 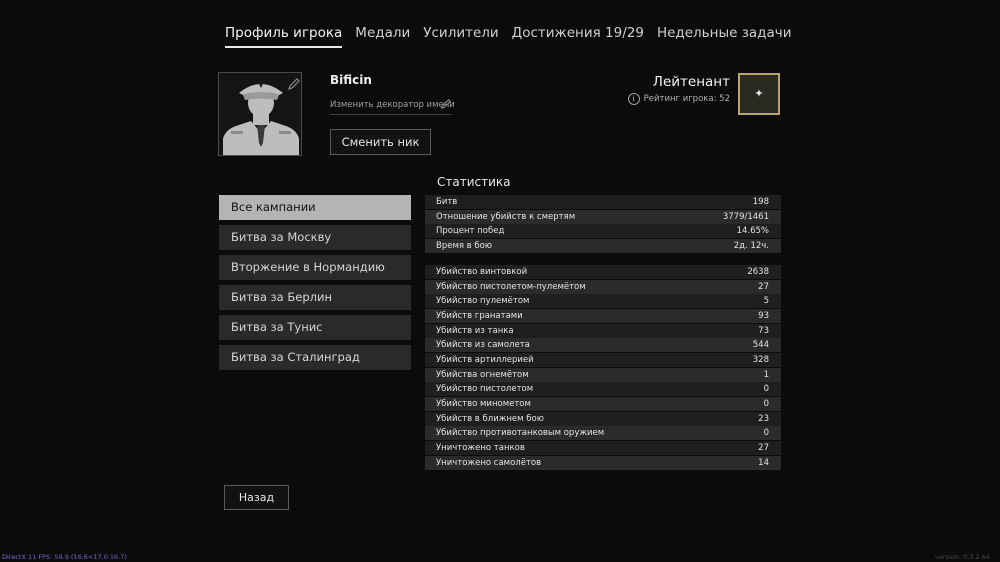 What do you see at coordinates (763, 316) in the screenshot?
I see `stat-value: 93` at bounding box center [763, 316].